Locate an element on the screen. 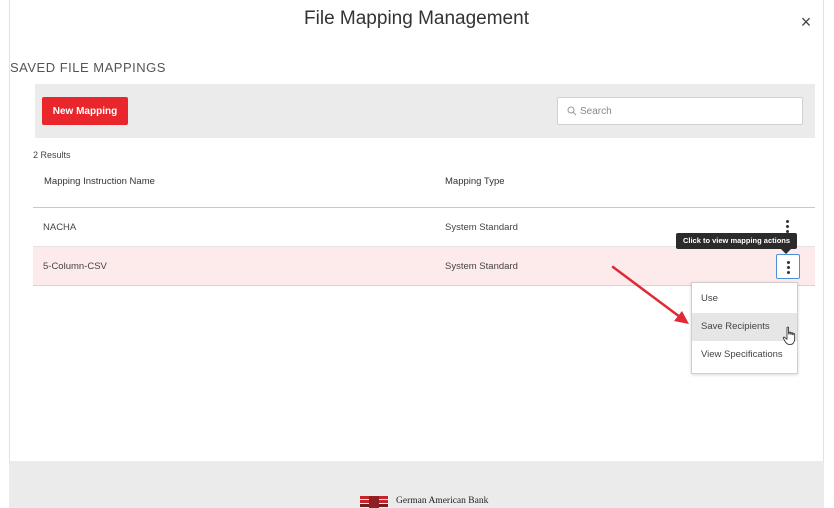 The image size is (834, 508). menu-item-use: Use is located at coordinates (744, 299).